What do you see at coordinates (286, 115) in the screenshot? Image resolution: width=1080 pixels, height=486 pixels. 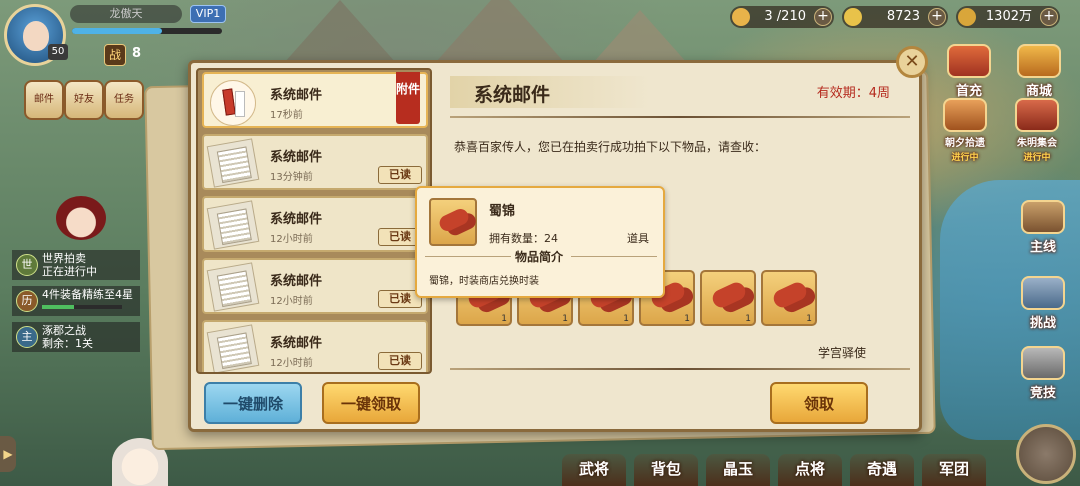 I see `mail-item-time: 17秒前` at bounding box center [286, 115].